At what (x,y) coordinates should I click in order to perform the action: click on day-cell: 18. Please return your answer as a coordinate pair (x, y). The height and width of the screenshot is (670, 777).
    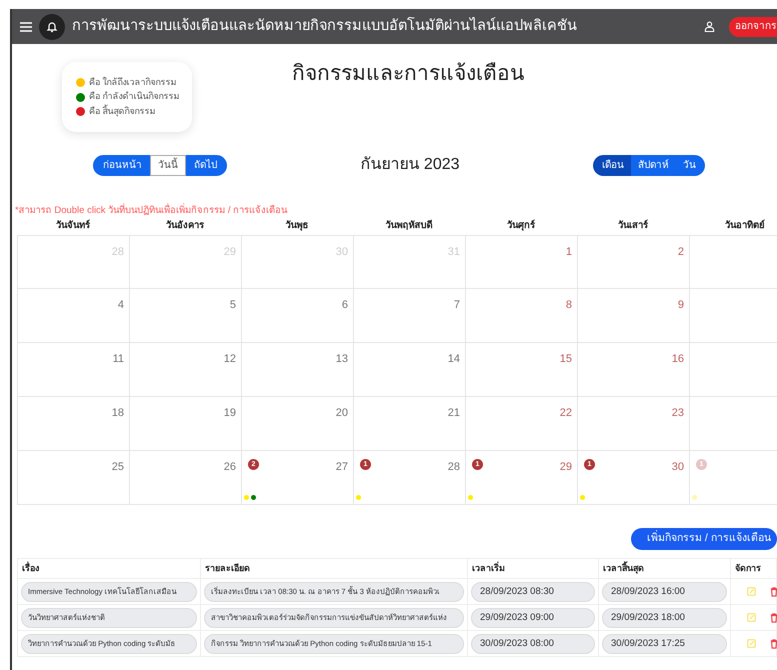
    Looking at the image, I should click on (73, 424).